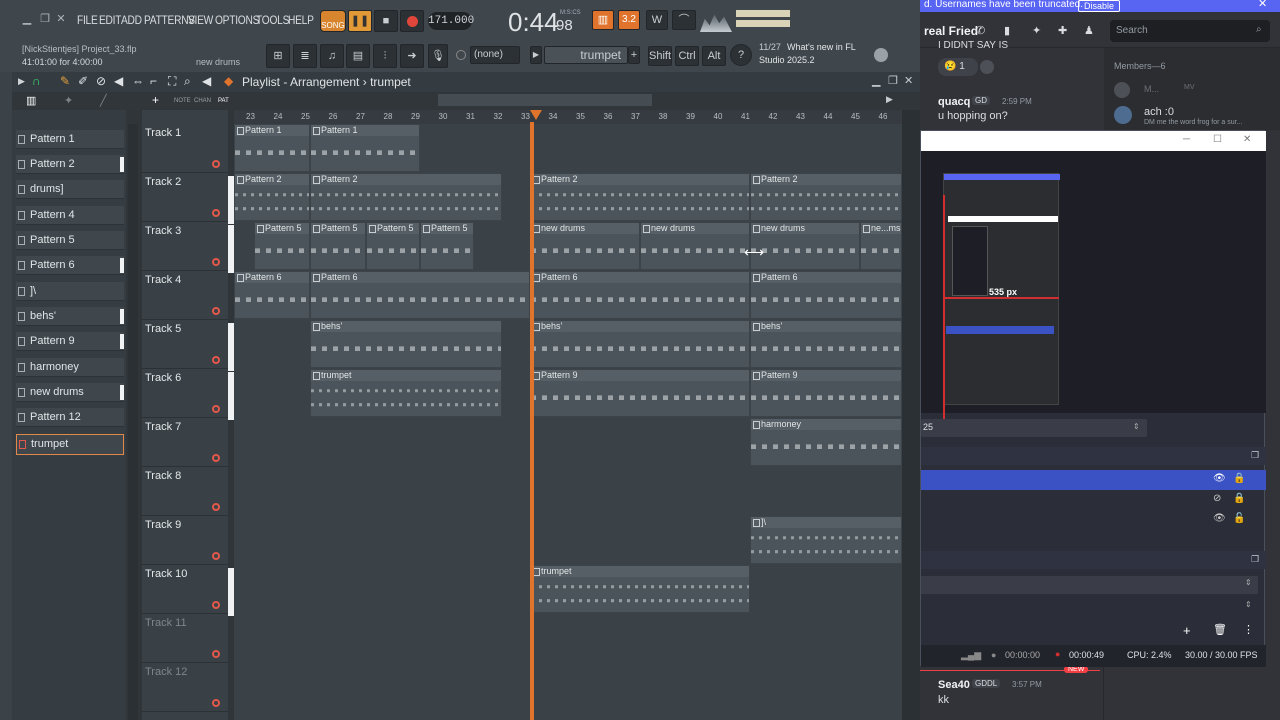  What do you see at coordinates (1099, 6) in the screenshot?
I see `disable-button: Disable` at bounding box center [1099, 6].